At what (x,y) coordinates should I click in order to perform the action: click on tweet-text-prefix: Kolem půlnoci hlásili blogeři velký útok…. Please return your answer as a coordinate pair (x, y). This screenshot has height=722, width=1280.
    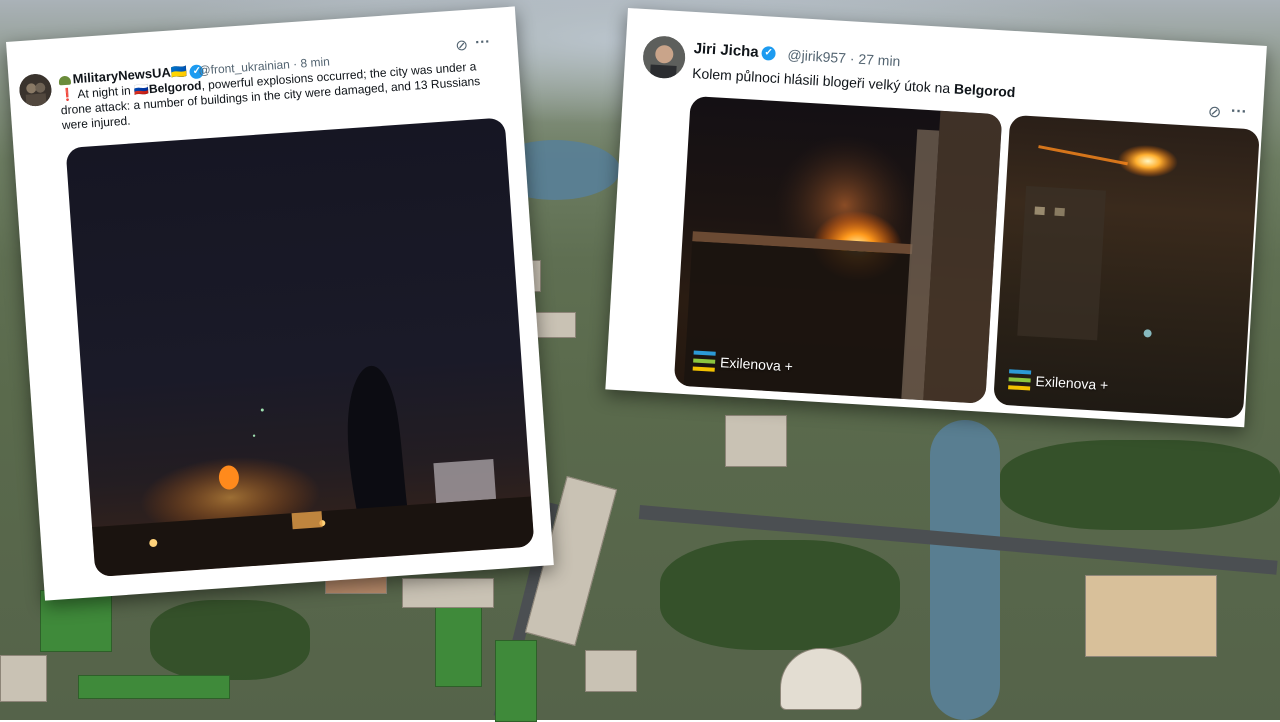
    Looking at the image, I should click on (823, 80).